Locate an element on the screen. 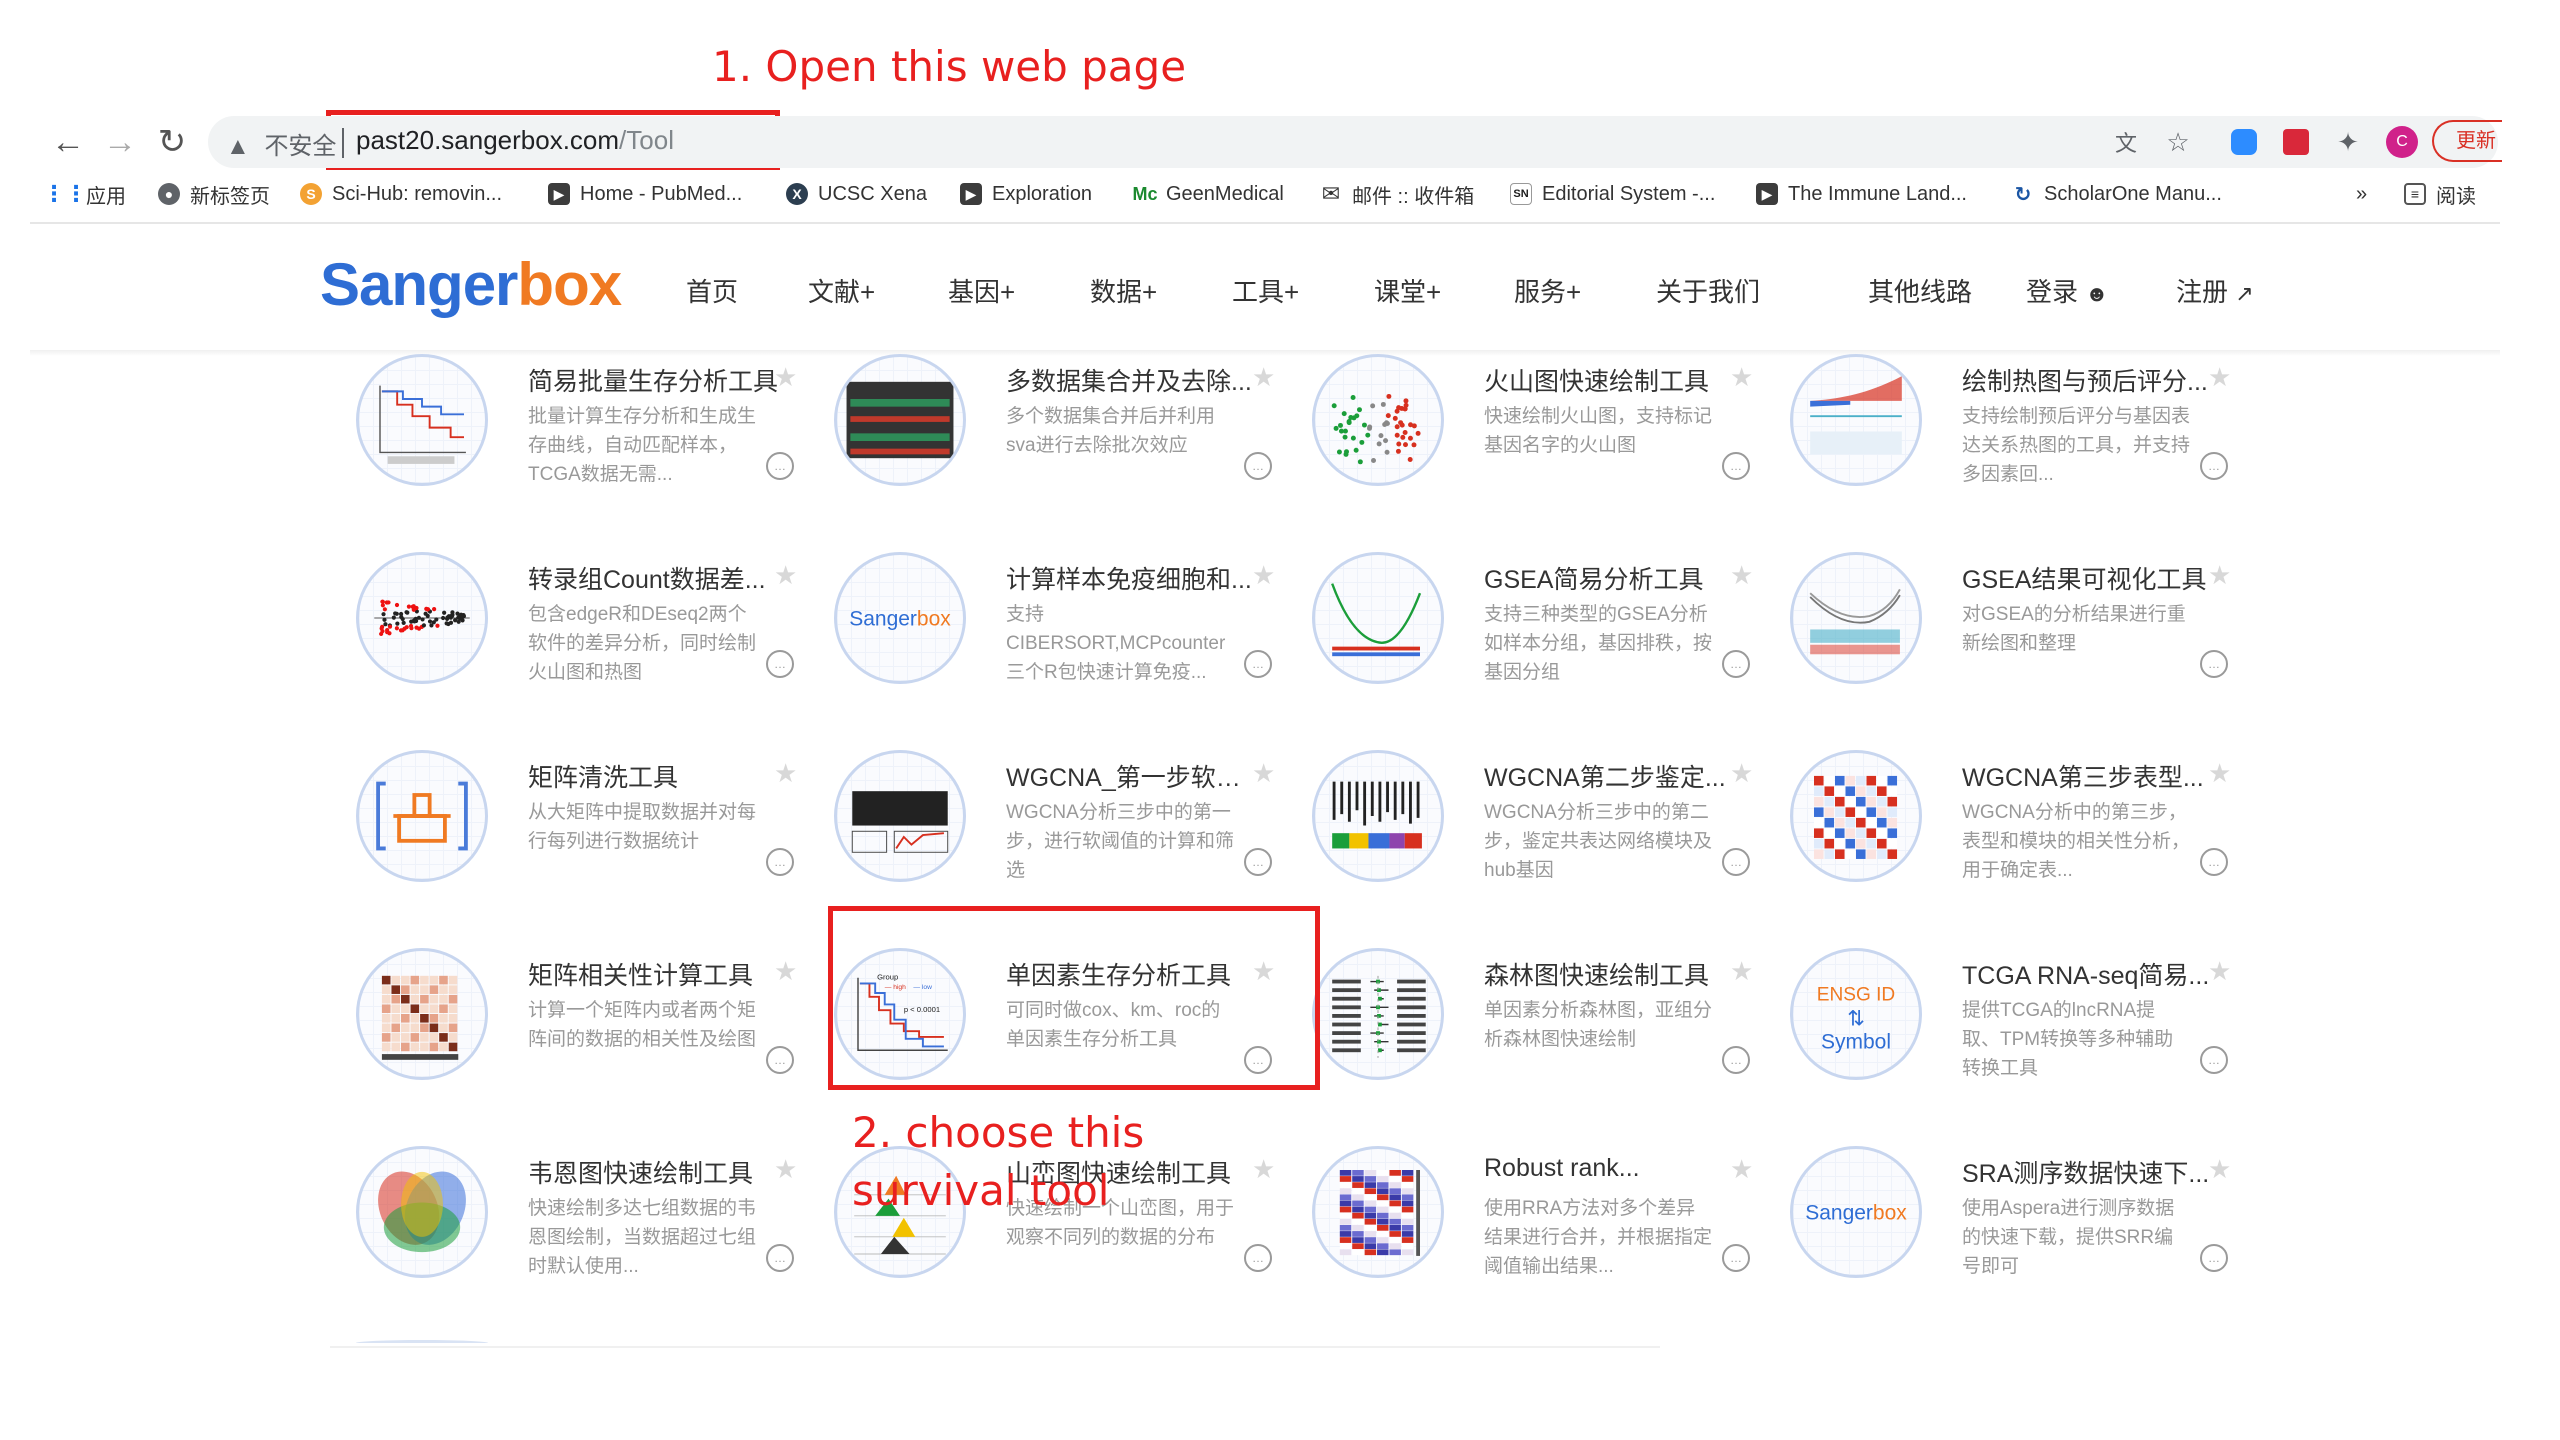 The image size is (2560, 1440). nav-data: 数据+ is located at coordinates (1123, 290).